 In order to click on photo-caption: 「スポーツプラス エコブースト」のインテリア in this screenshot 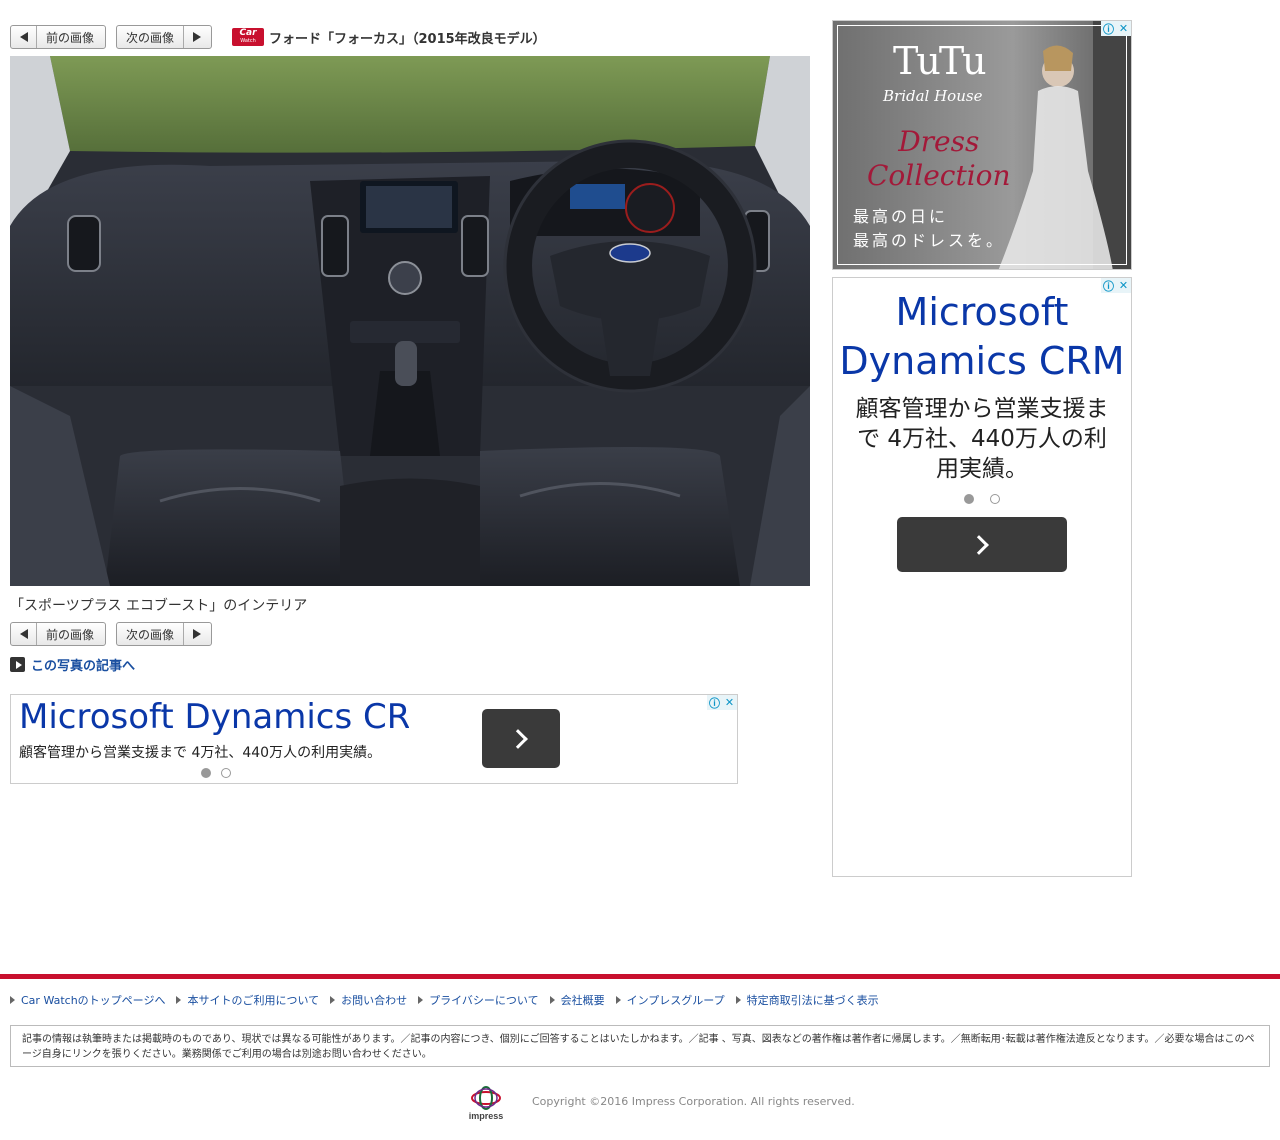, I will do `click(159, 606)`.